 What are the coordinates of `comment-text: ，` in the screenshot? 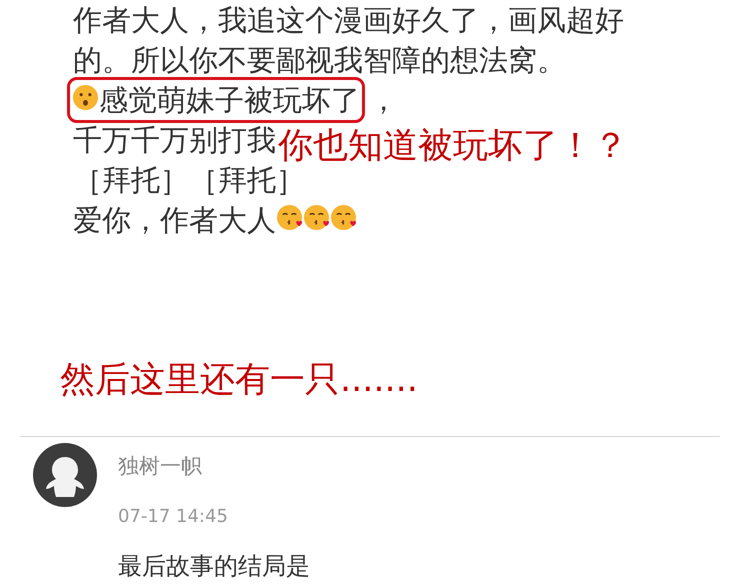 It's located at (383, 100).